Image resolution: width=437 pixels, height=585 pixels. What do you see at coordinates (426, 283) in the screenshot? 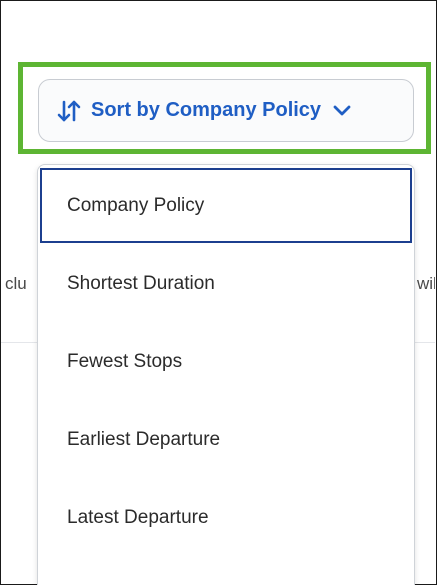
I see `background-text-right: wil` at bounding box center [426, 283].